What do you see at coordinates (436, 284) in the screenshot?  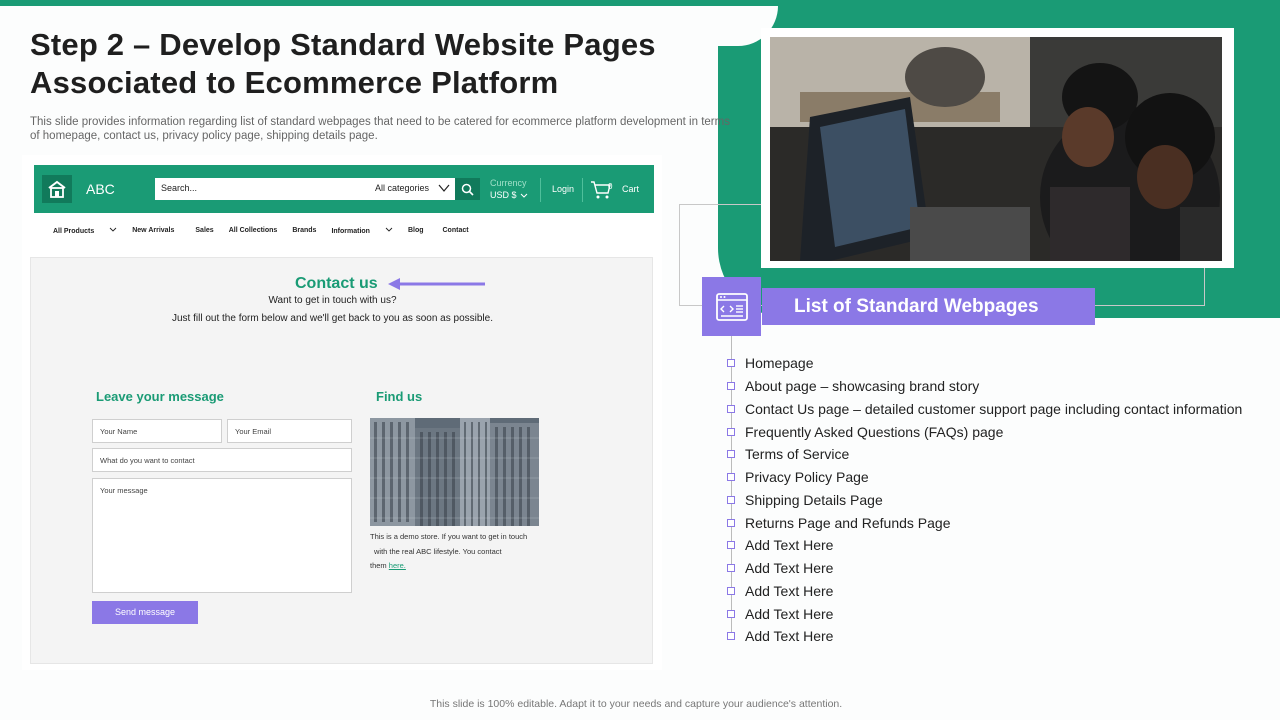 I see `arrow-left-icon` at bounding box center [436, 284].